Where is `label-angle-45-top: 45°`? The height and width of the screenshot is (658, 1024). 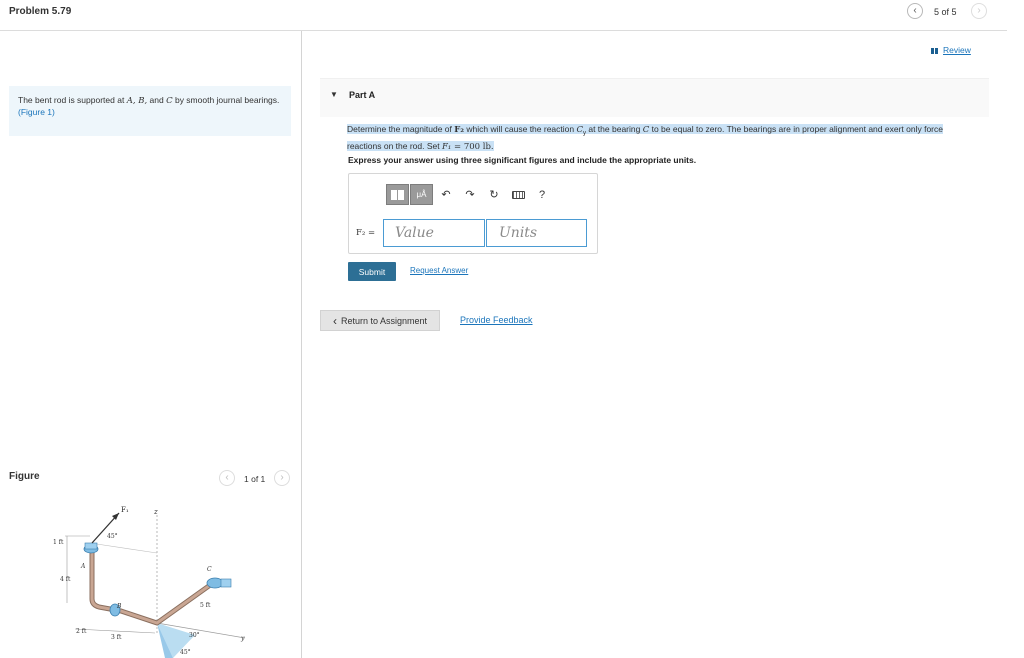 label-angle-45-top: 45° is located at coordinates (112, 536).